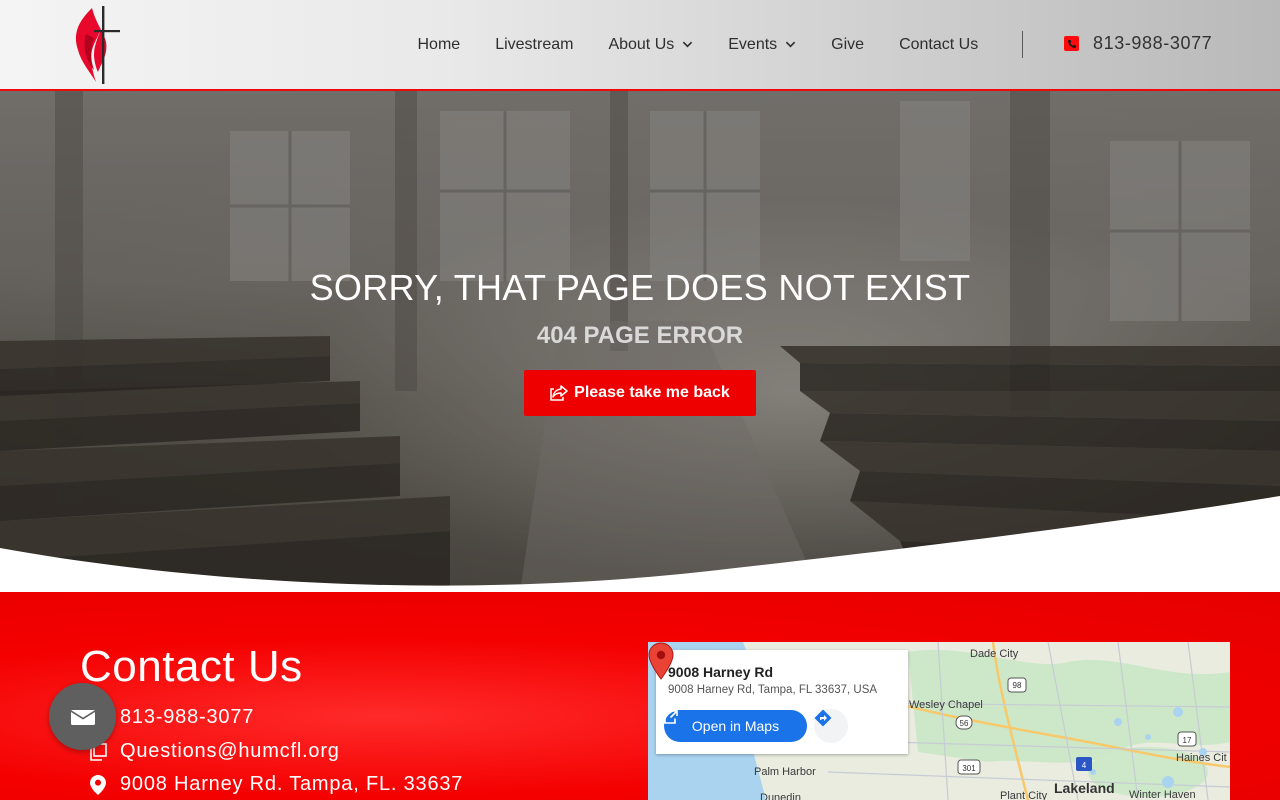 The height and width of the screenshot is (800, 1280). What do you see at coordinates (191, 666) in the screenshot?
I see `contact-title: Contact Us` at bounding box center [191, 666].